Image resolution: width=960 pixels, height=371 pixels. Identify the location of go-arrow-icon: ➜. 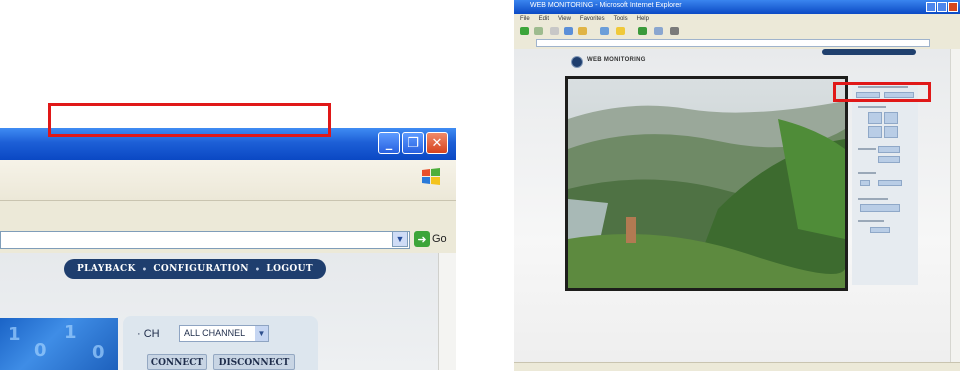
(422, 239).